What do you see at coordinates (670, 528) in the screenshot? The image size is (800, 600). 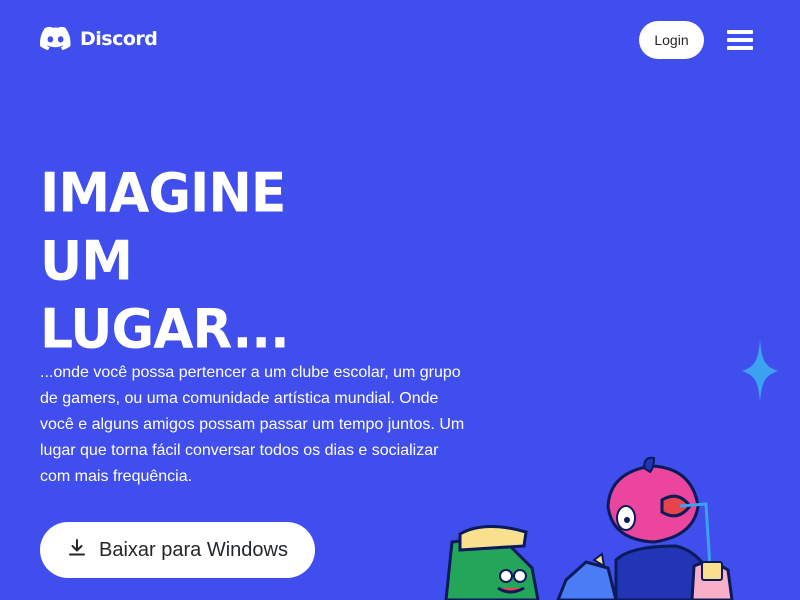 I see `pink-character-illustration` at bounding box center [670, 528].